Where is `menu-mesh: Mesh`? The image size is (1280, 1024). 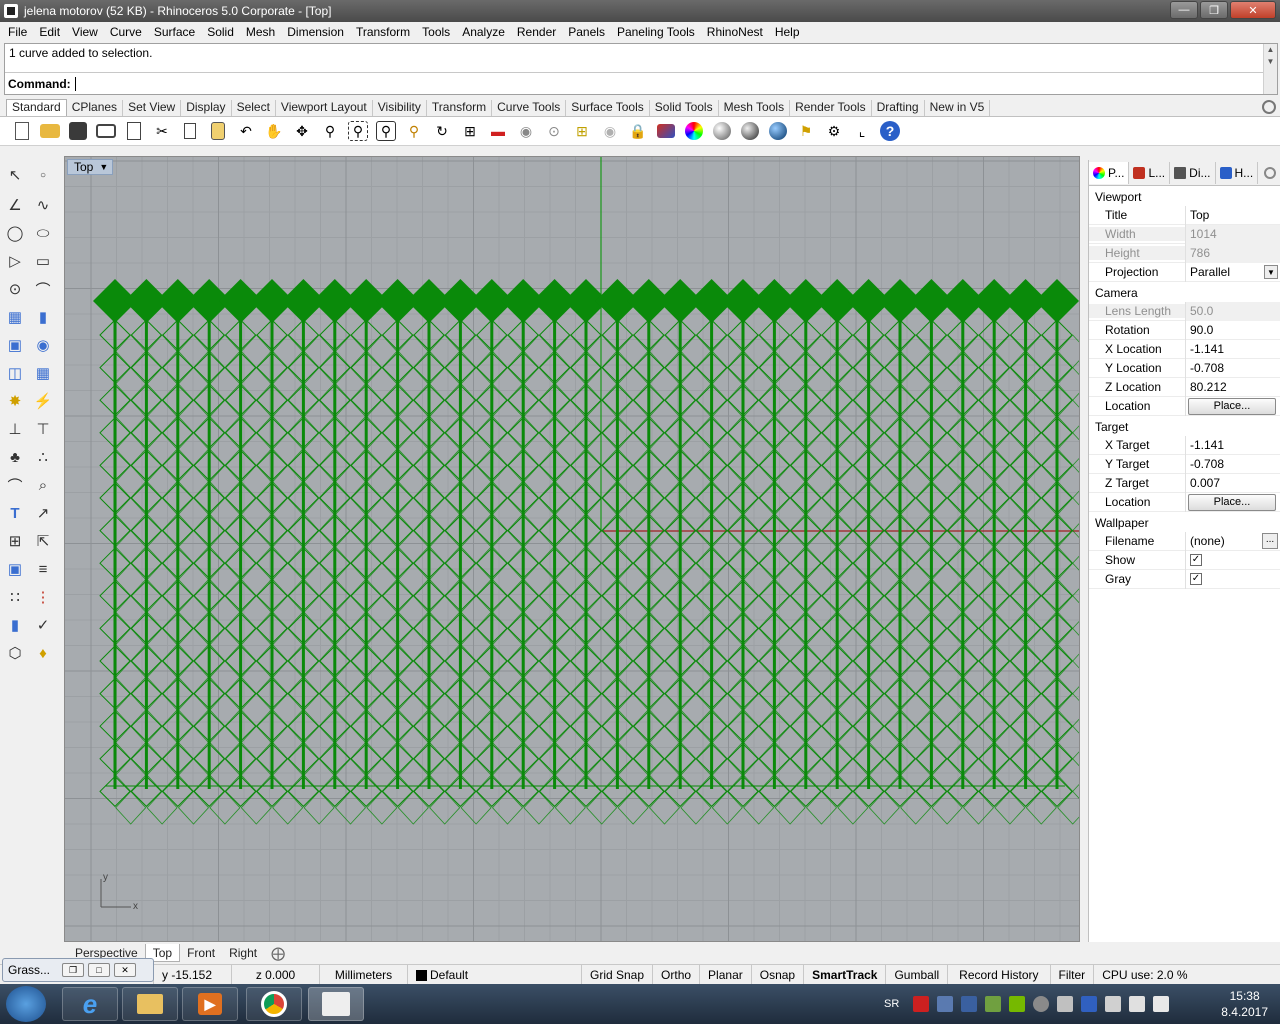 menu-mesh: Mesh is located at coordinates (260, 32).